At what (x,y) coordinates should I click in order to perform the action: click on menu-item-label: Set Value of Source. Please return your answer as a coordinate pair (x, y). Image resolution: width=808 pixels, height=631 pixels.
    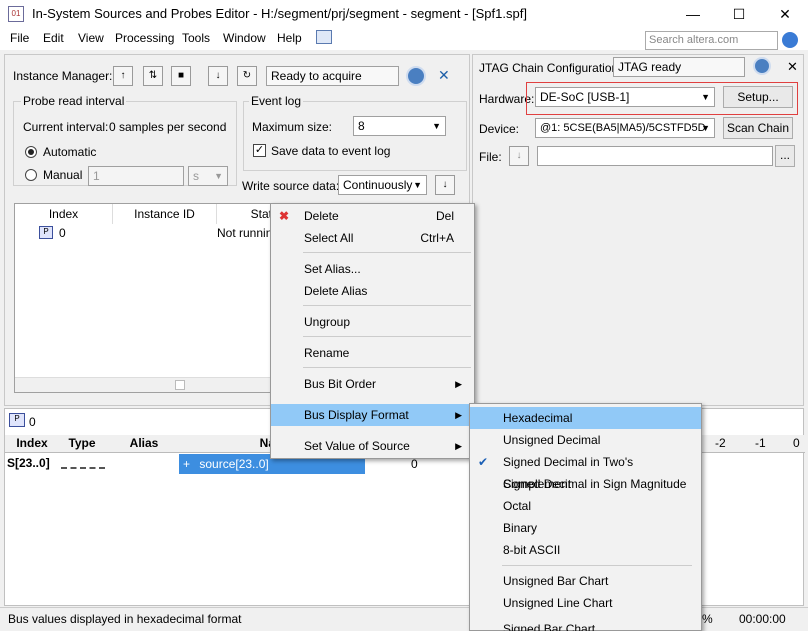
    Looking at the image, I should click on (357, 446).